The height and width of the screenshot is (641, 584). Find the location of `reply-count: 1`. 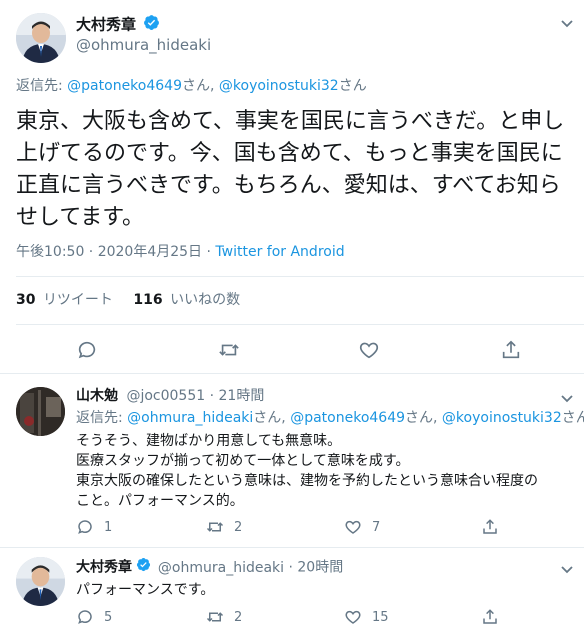

reply-count: 1 is located at coordinates (108, 527).